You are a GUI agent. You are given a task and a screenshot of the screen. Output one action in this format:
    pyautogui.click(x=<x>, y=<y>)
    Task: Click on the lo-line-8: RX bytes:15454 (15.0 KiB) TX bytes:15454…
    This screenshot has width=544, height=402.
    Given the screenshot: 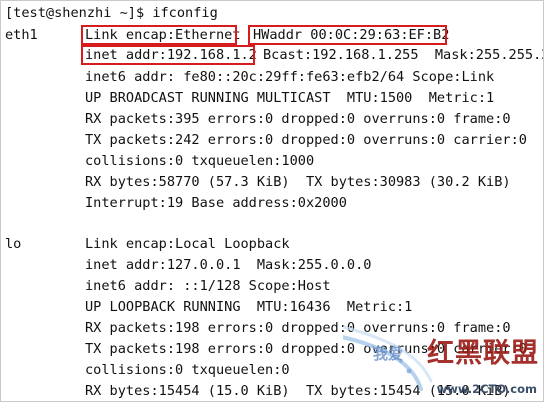 What is the action you would take?
    pyautogui.click(x=256, y=391)
    